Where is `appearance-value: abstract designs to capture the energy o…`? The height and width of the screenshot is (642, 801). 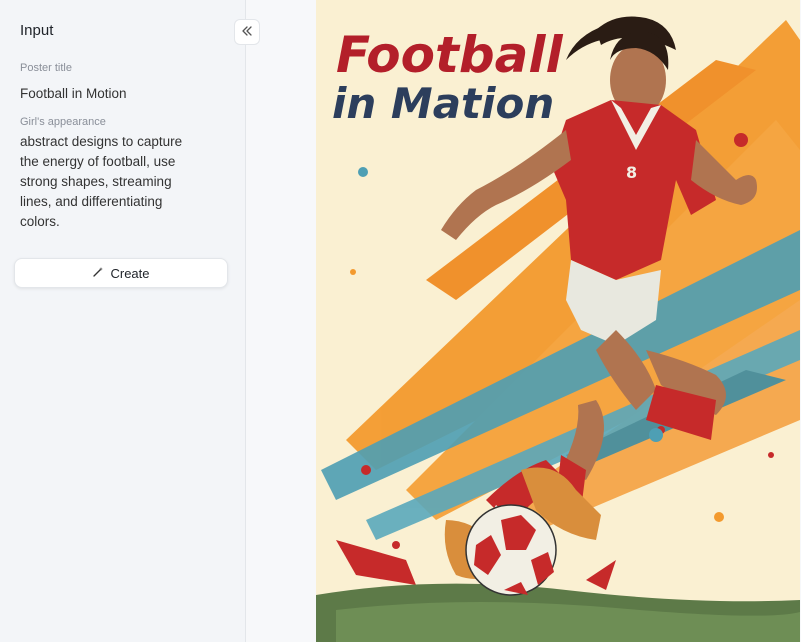
appearance-value: abstract designs to capture the energy o… is located at coordinates (110, 182).